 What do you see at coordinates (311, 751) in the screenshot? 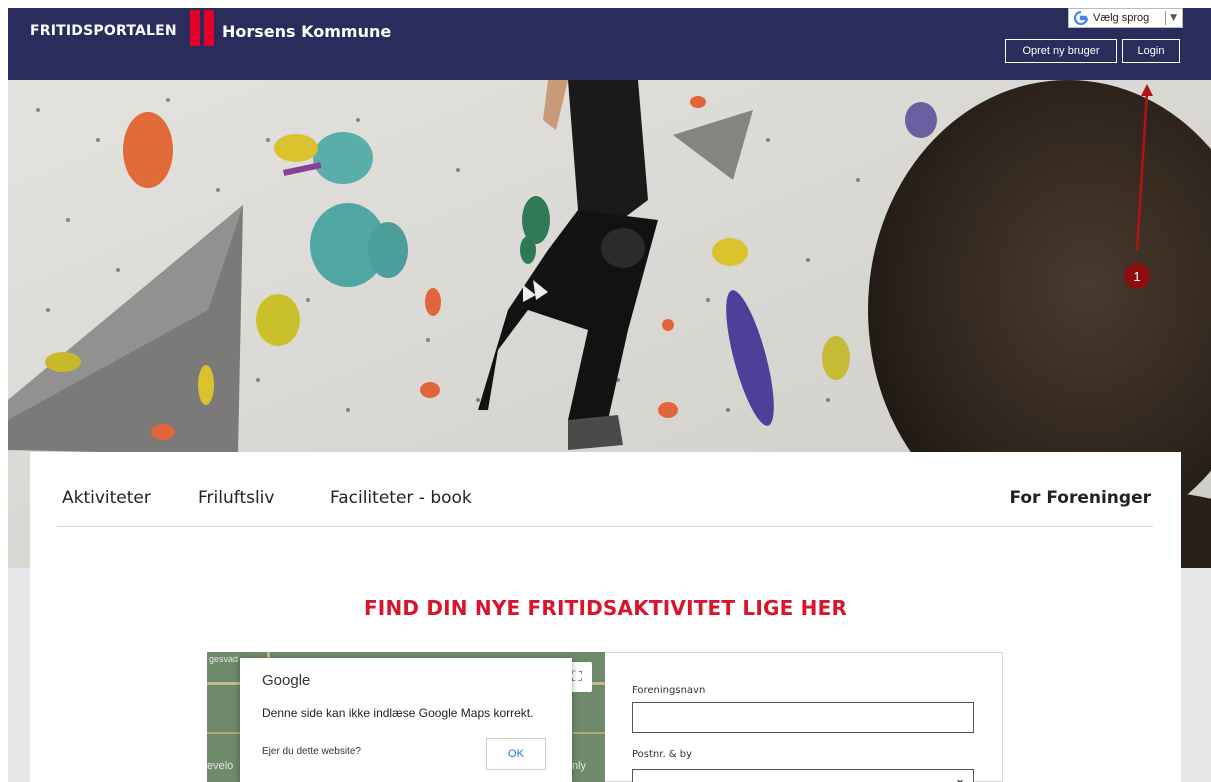
I see `dialog-owner-link: Ejer du dette website?` at bounding box center [311, 751].